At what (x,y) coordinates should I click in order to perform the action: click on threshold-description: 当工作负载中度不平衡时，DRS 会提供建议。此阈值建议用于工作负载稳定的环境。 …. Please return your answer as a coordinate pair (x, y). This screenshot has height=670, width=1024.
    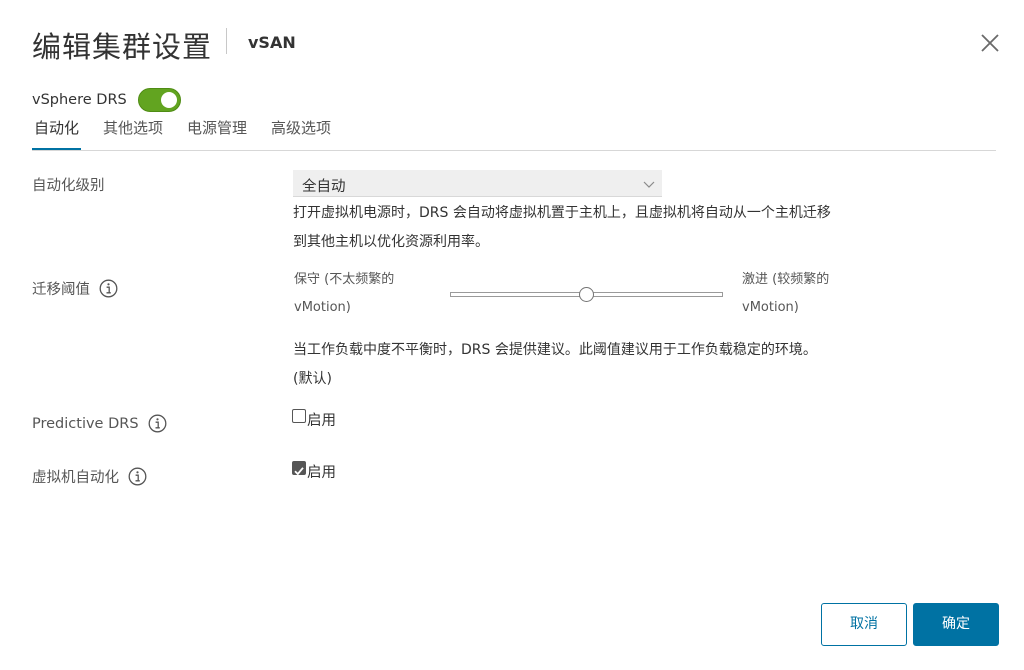
    Looking at the image, I should click on (555, 365).